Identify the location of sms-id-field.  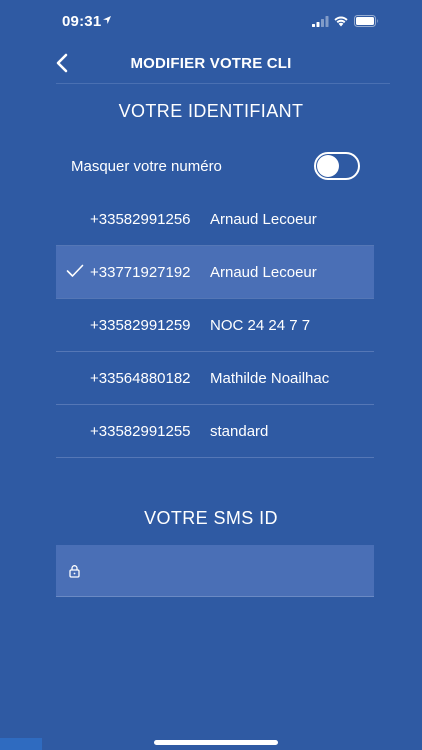
(215, 571).